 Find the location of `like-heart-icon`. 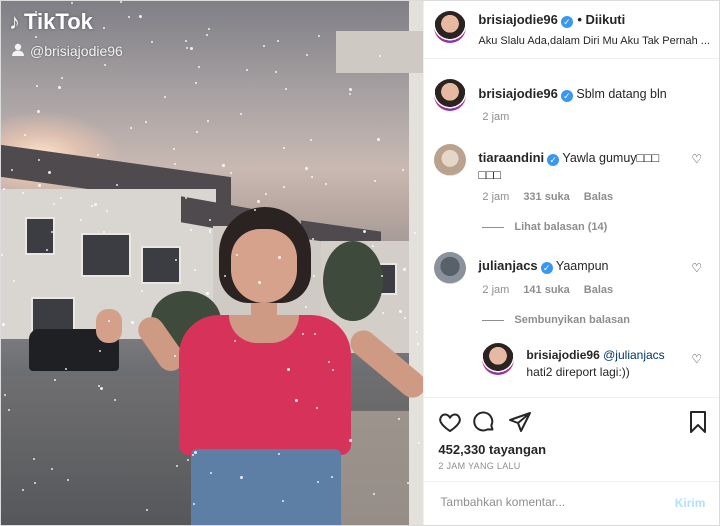

like-heart-icon is located at coordinates (450, 422).